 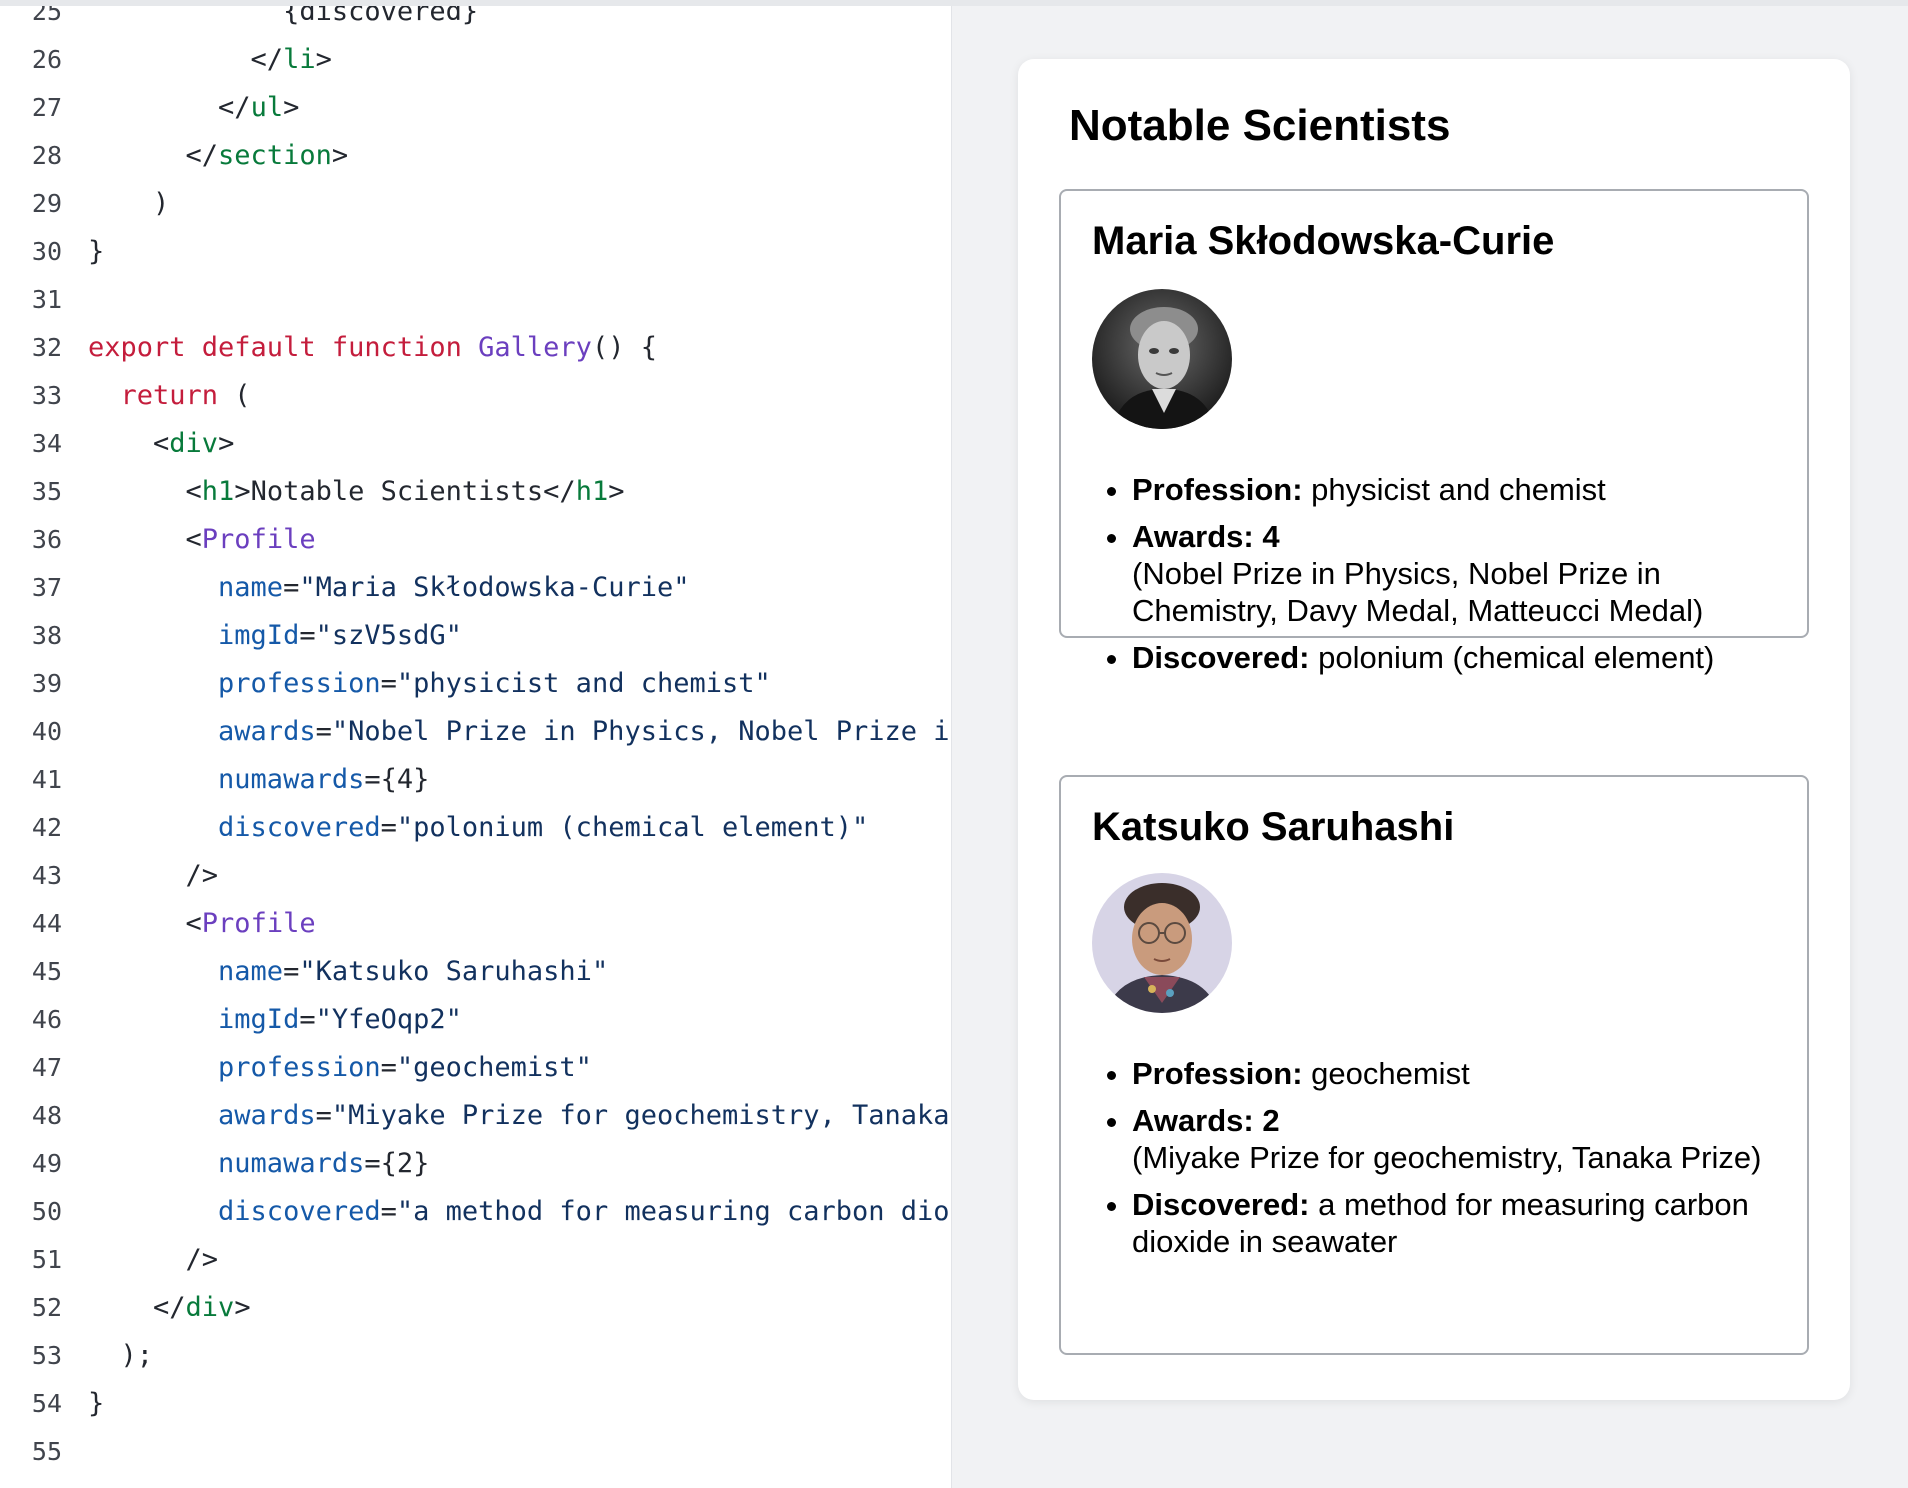 I want to click on code-line: 44 <Profile, so click(x=475, y=924).